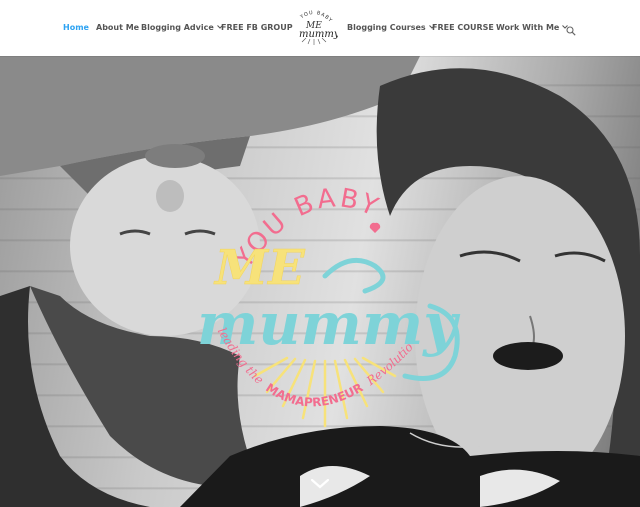  What do you see at coordinates (117, 27) in the screenshot?
I see `nav-about-me: About Me` at bounding box center [117, 27].